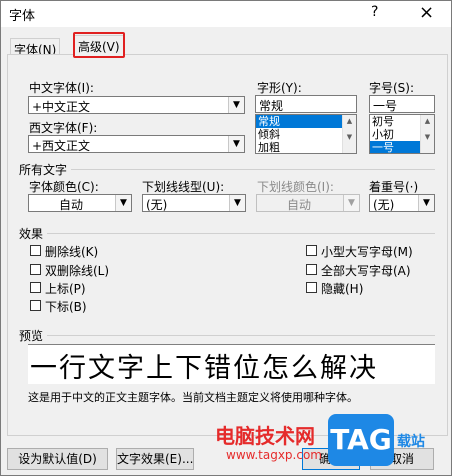 The height and width of the screenshot is (476, 452). Describe the element at coordinates (35, 250) in the screenshot. I see `strikethrough-checkbox` at that location.